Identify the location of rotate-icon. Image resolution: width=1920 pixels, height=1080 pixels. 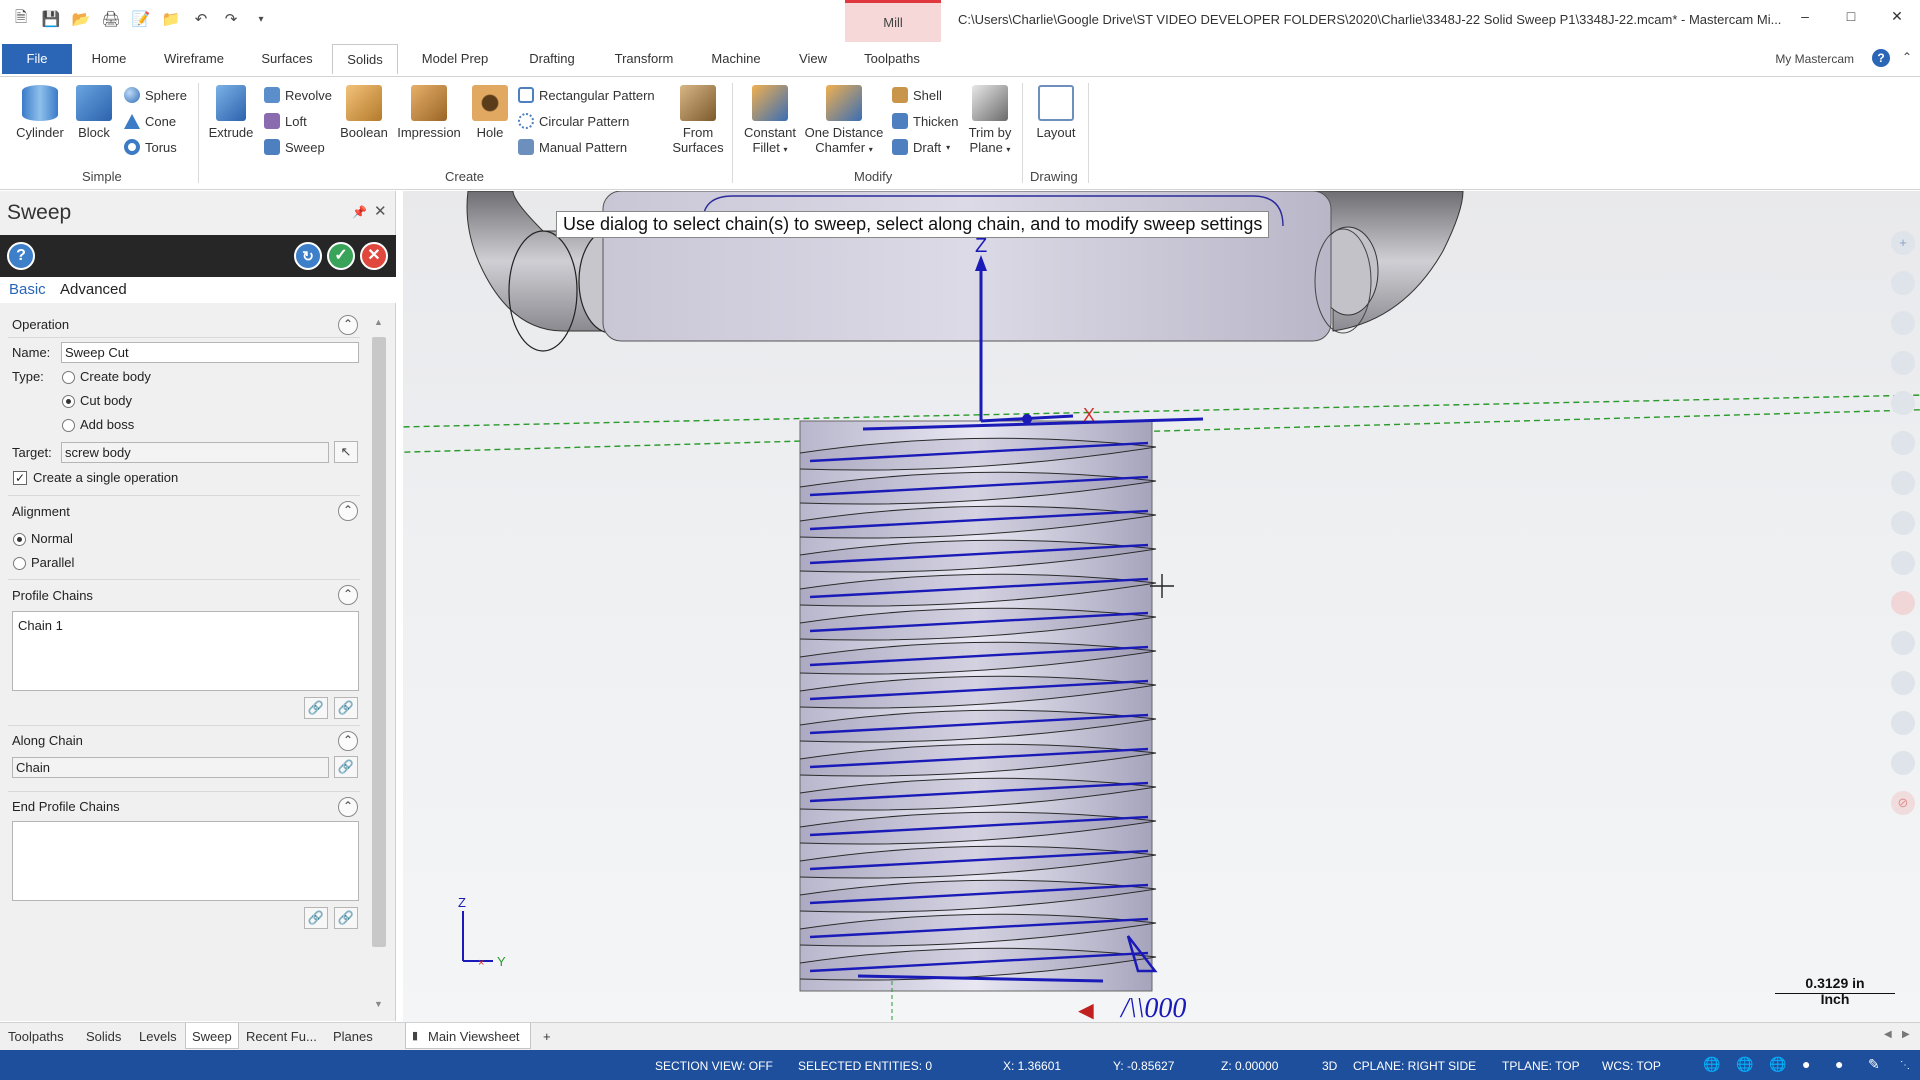
(1903, 363).